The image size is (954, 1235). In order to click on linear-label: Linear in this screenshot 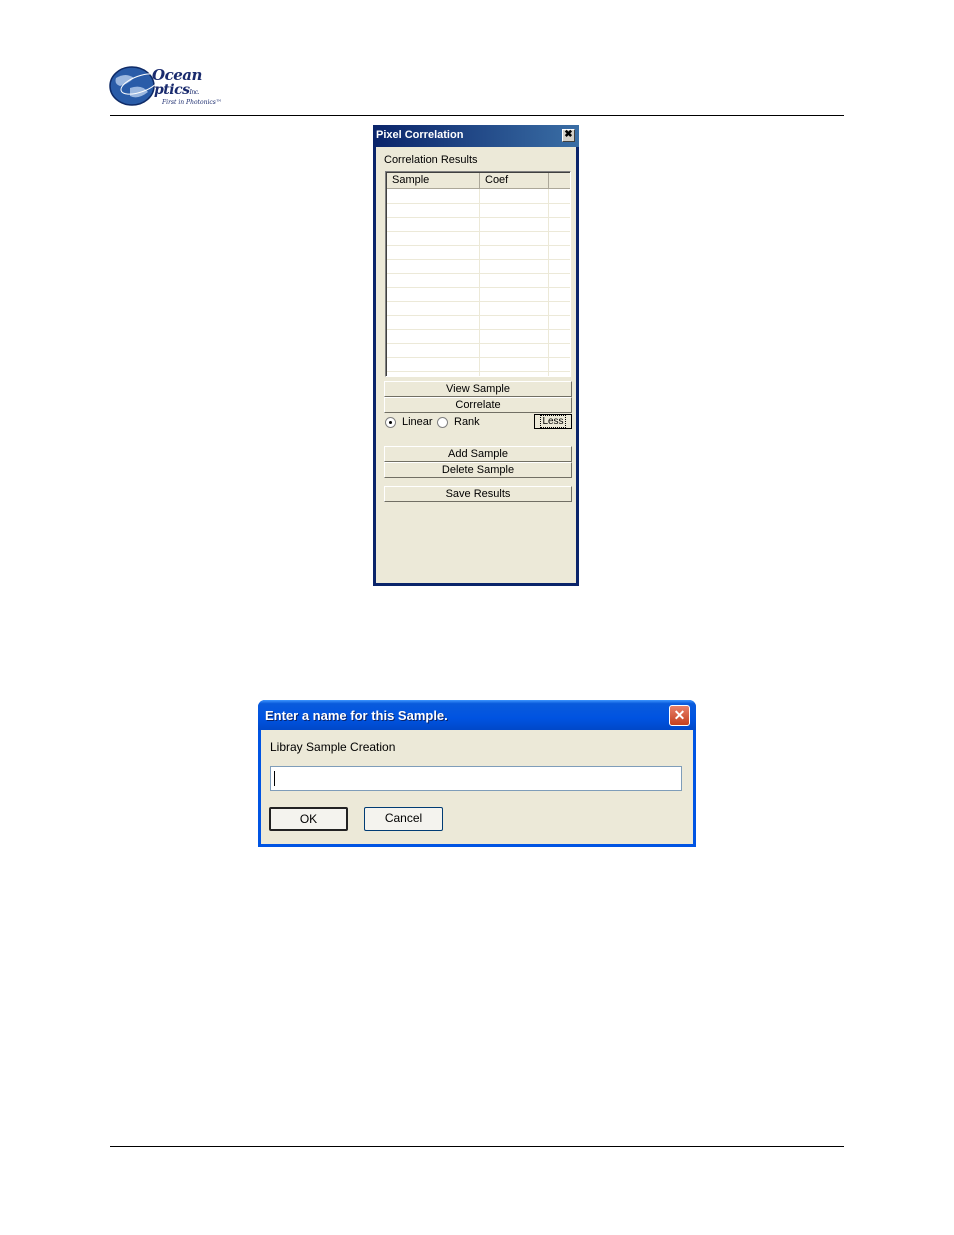, I will do `click(417, 422)`.